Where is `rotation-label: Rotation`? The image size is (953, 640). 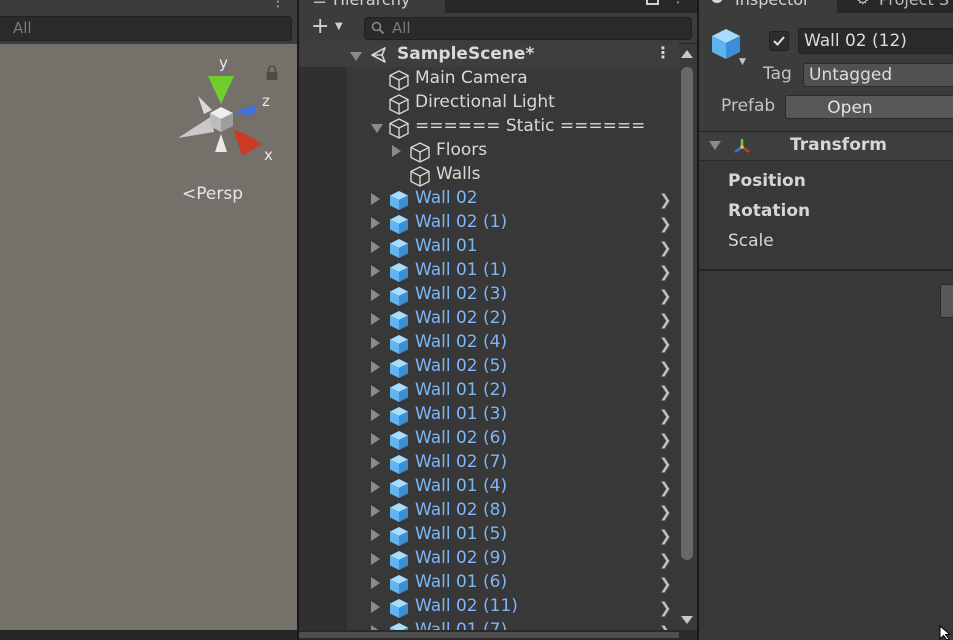
rotation-label: Rotation is located at coordinates (769, 211).